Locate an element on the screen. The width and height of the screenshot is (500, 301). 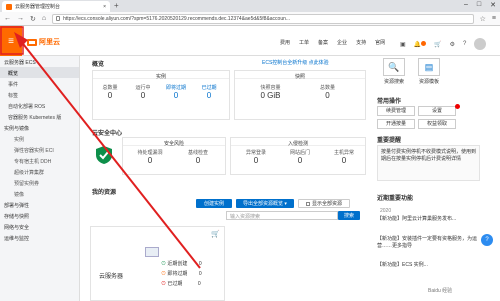
nav-icp: 备案 is located at coordinates (323, 42).